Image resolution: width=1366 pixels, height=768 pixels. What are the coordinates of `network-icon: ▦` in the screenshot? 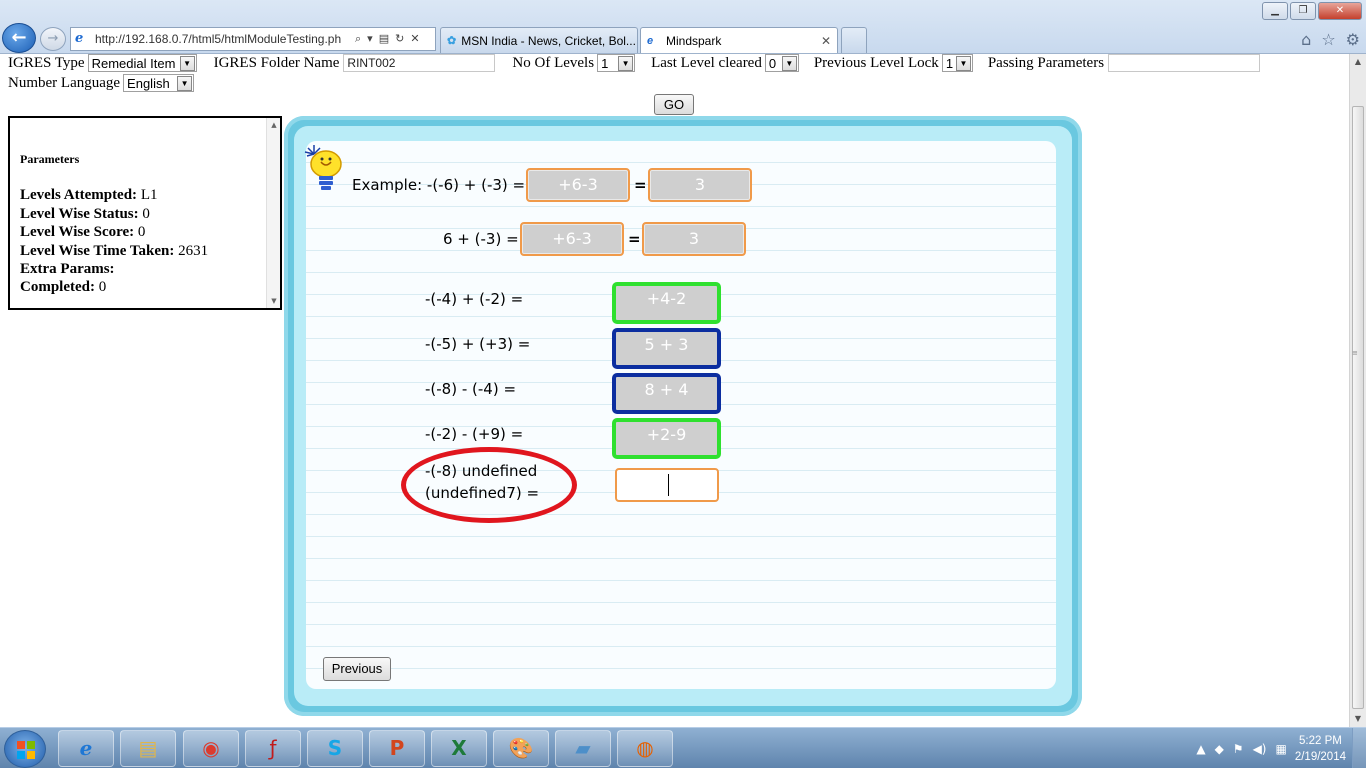 It's located at (1280, 749).